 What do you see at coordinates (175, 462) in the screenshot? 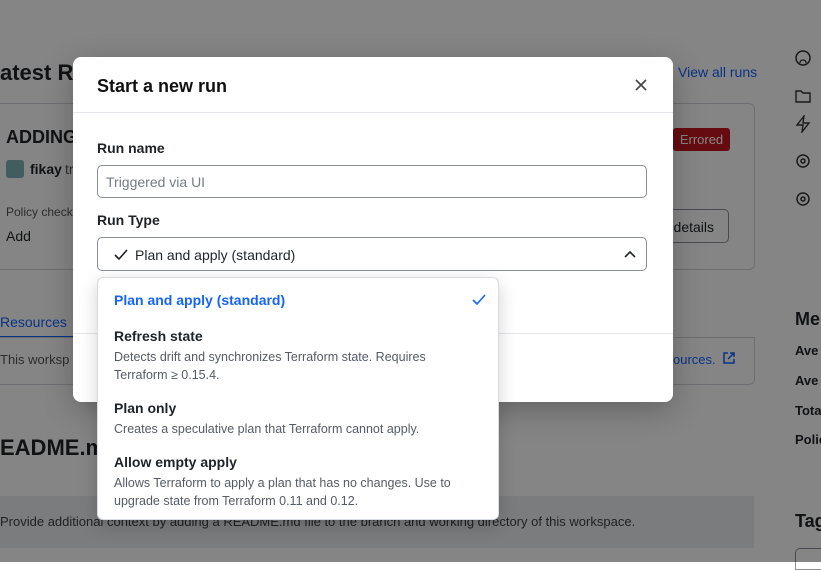
I see `option-title: Allow empty apply` at bounding box center [175, 462].